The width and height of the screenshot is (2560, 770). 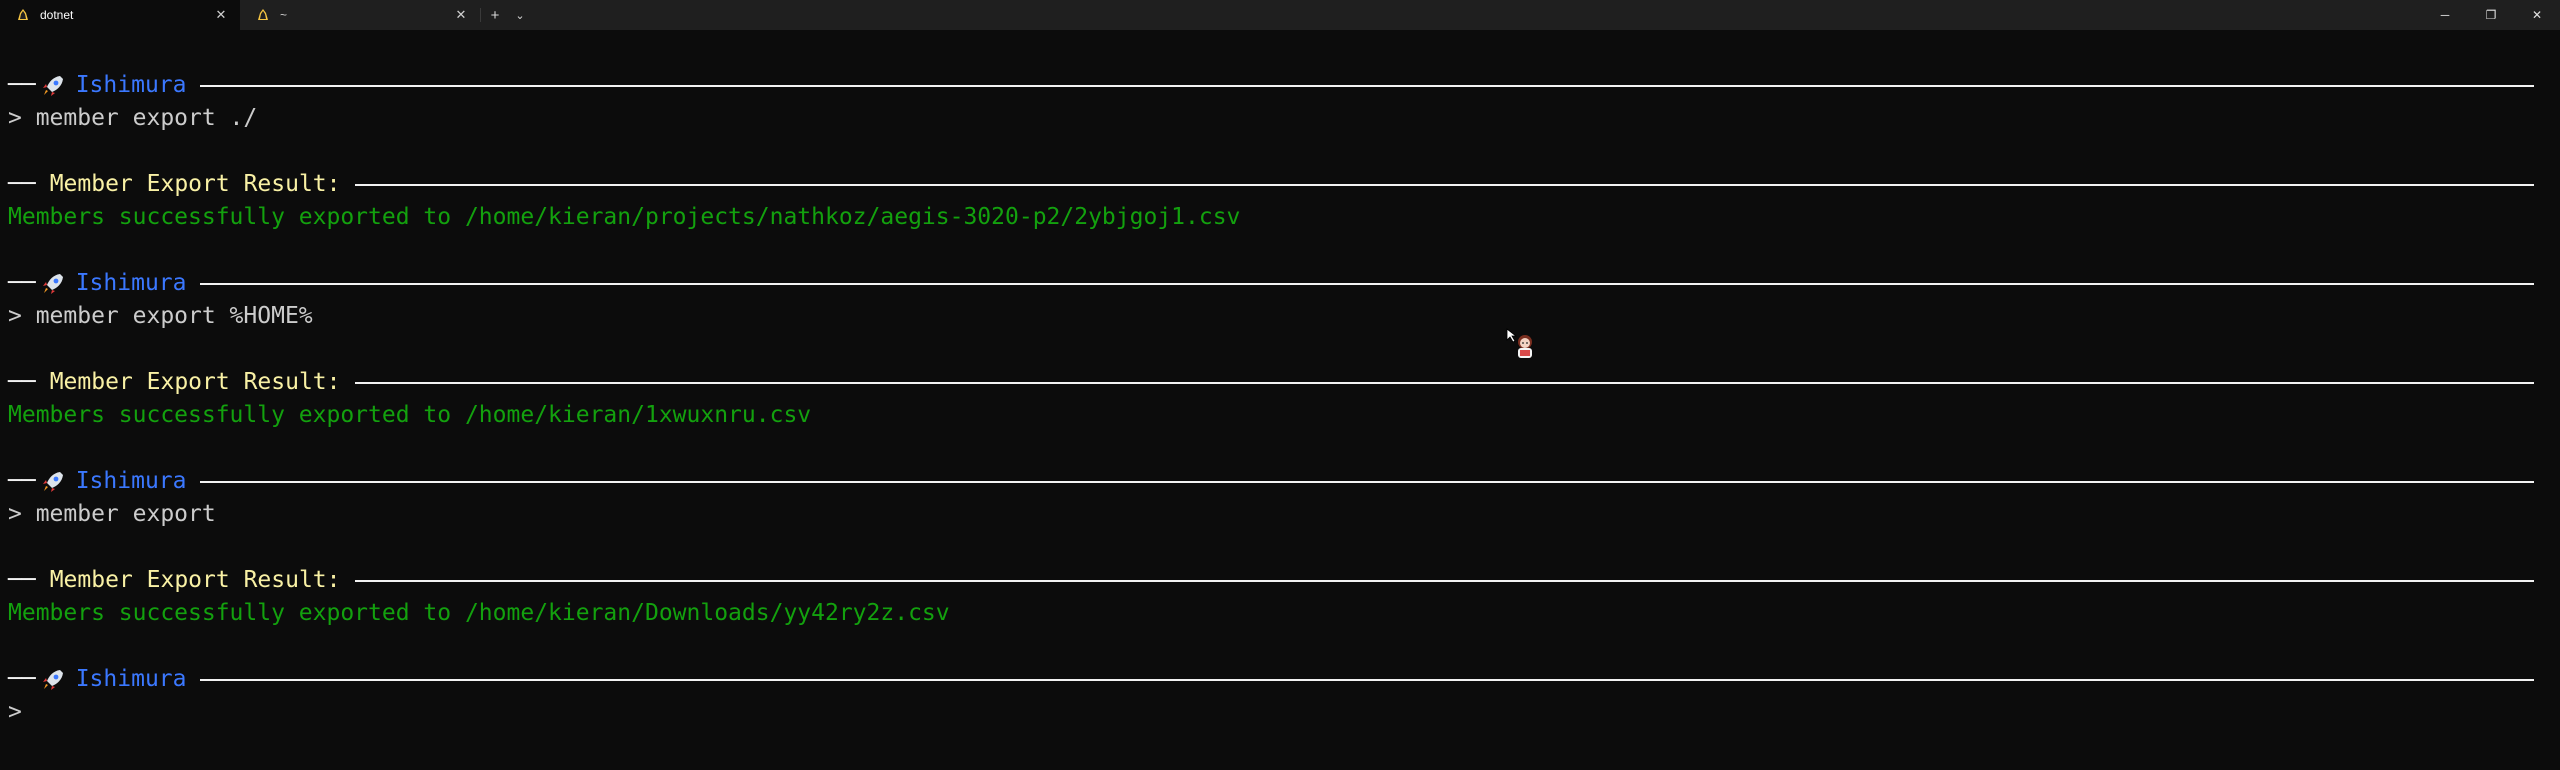 What do you see at coordinates (160, 316) in the screenshot?
I see `command-line: > member export %HOME%` at bounding box center [160, 316].